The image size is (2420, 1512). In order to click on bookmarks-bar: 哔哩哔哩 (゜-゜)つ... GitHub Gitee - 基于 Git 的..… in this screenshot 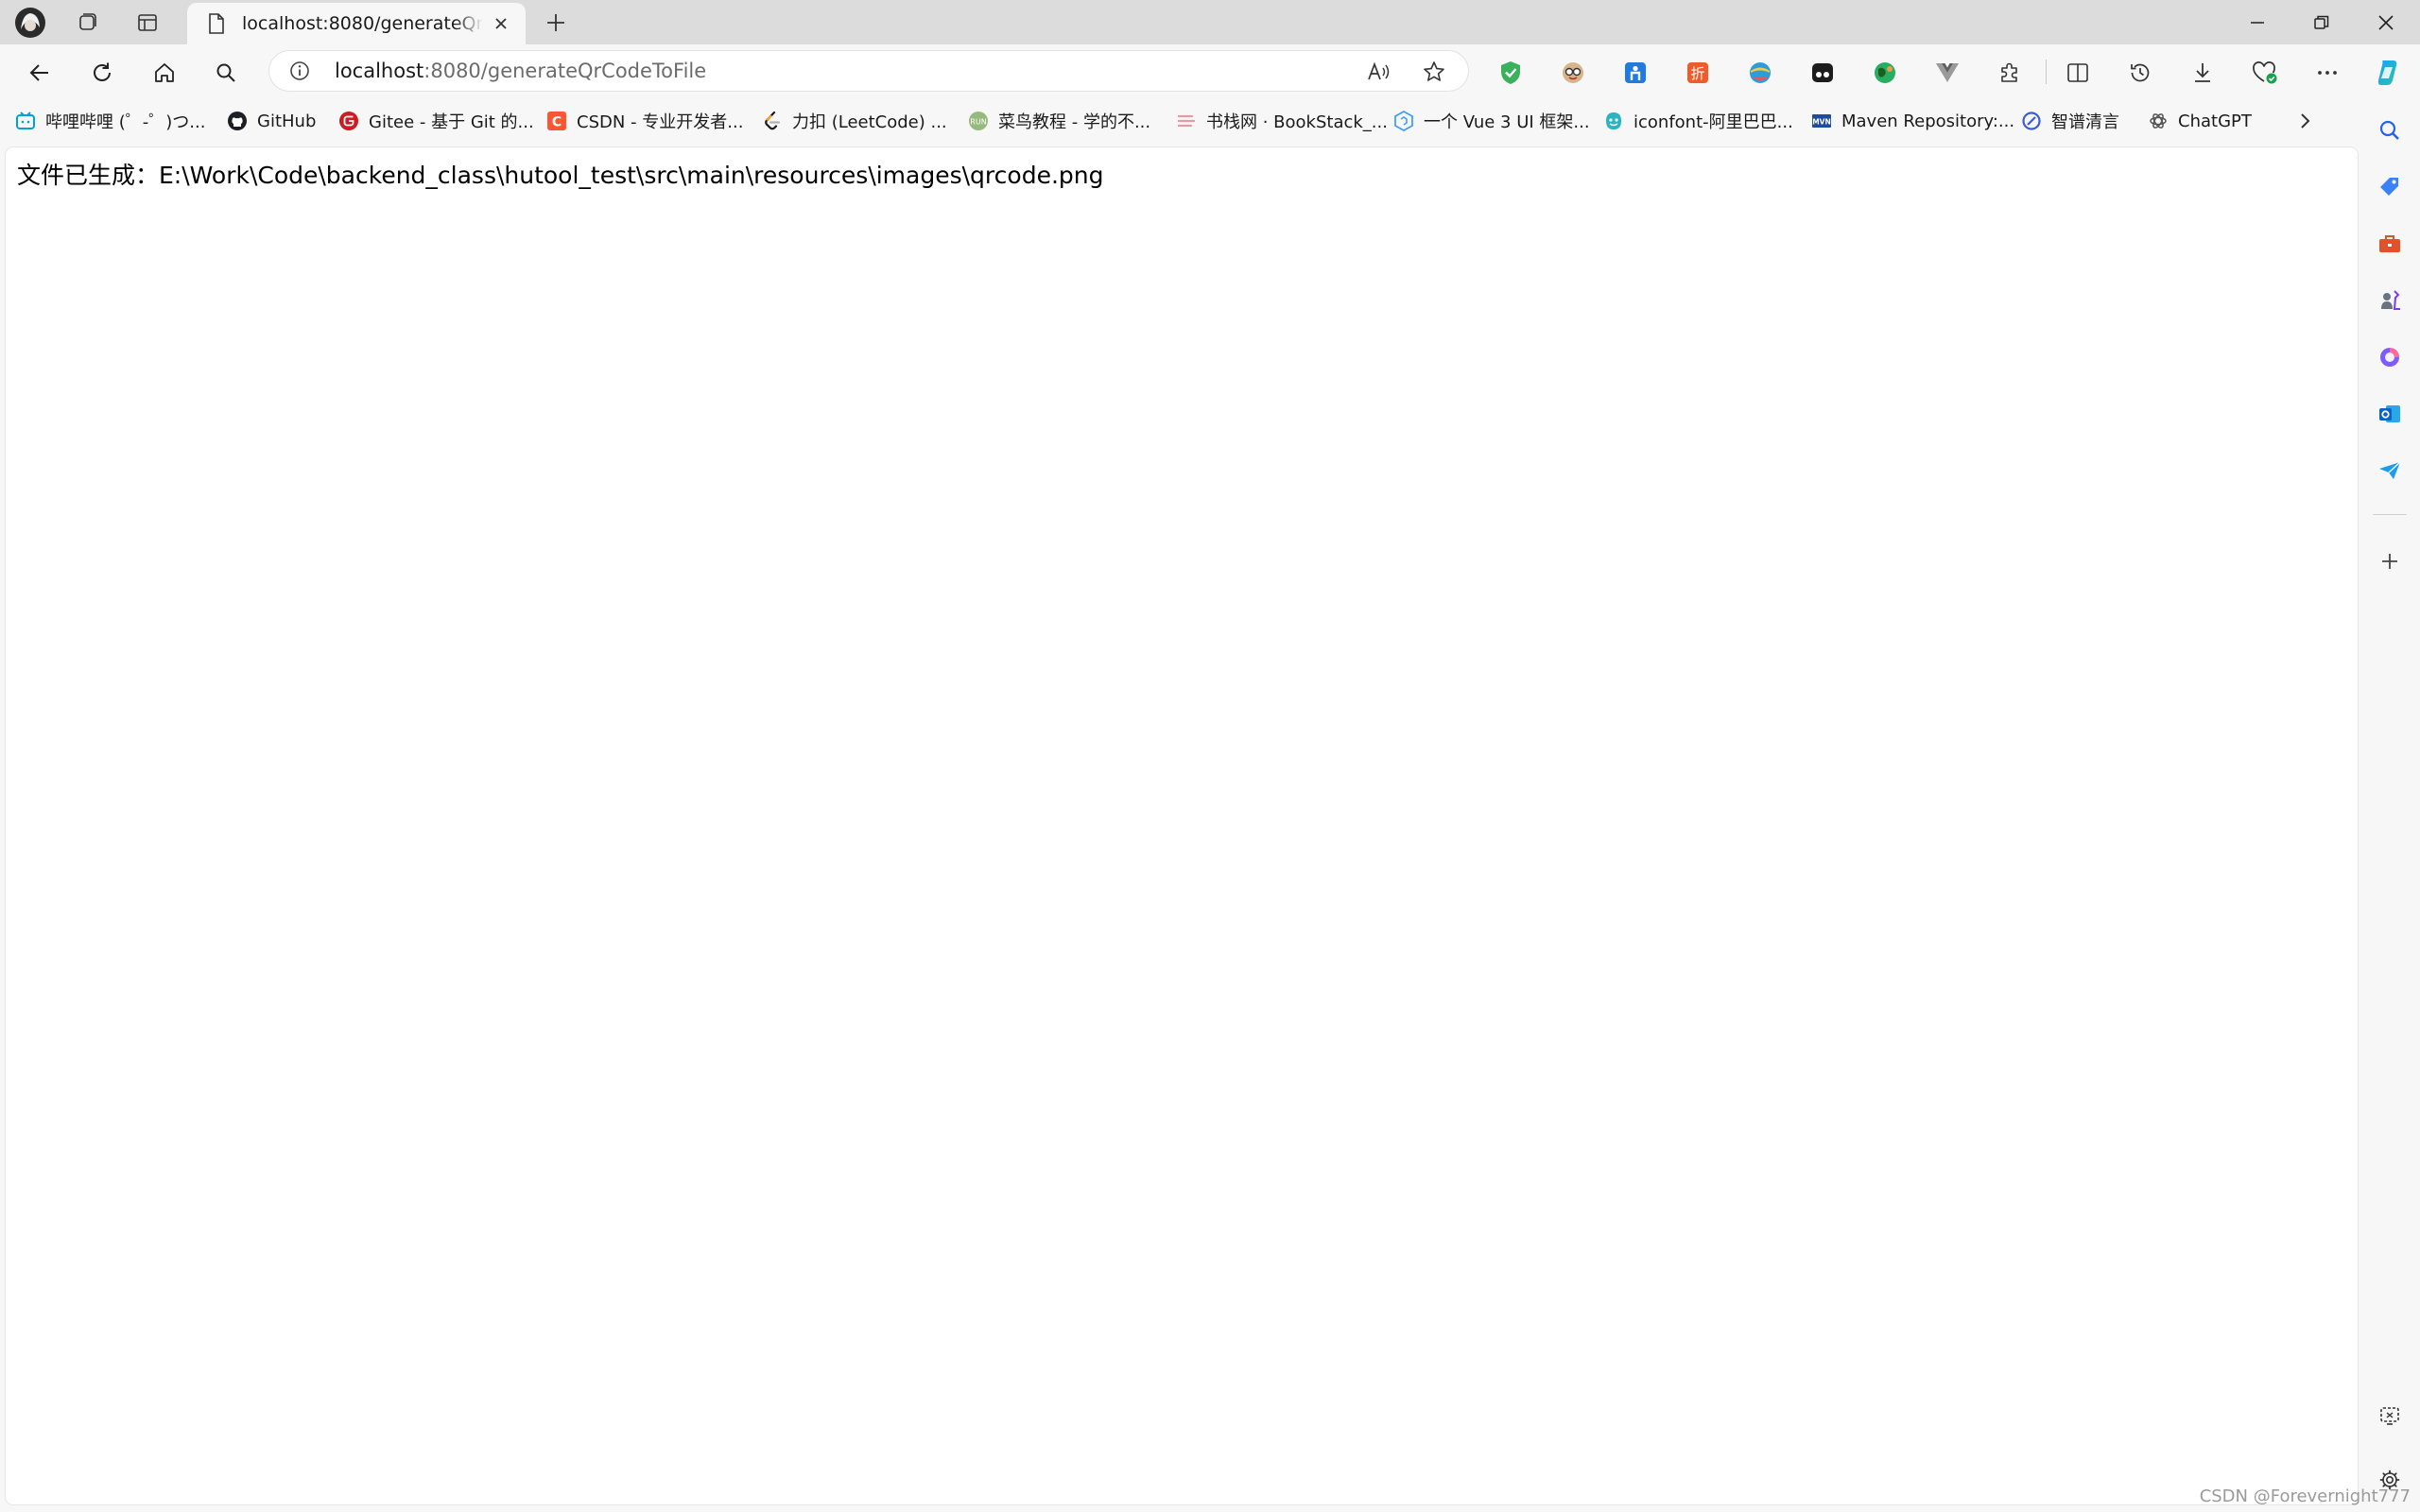, I will do `click(1210, 121)`.